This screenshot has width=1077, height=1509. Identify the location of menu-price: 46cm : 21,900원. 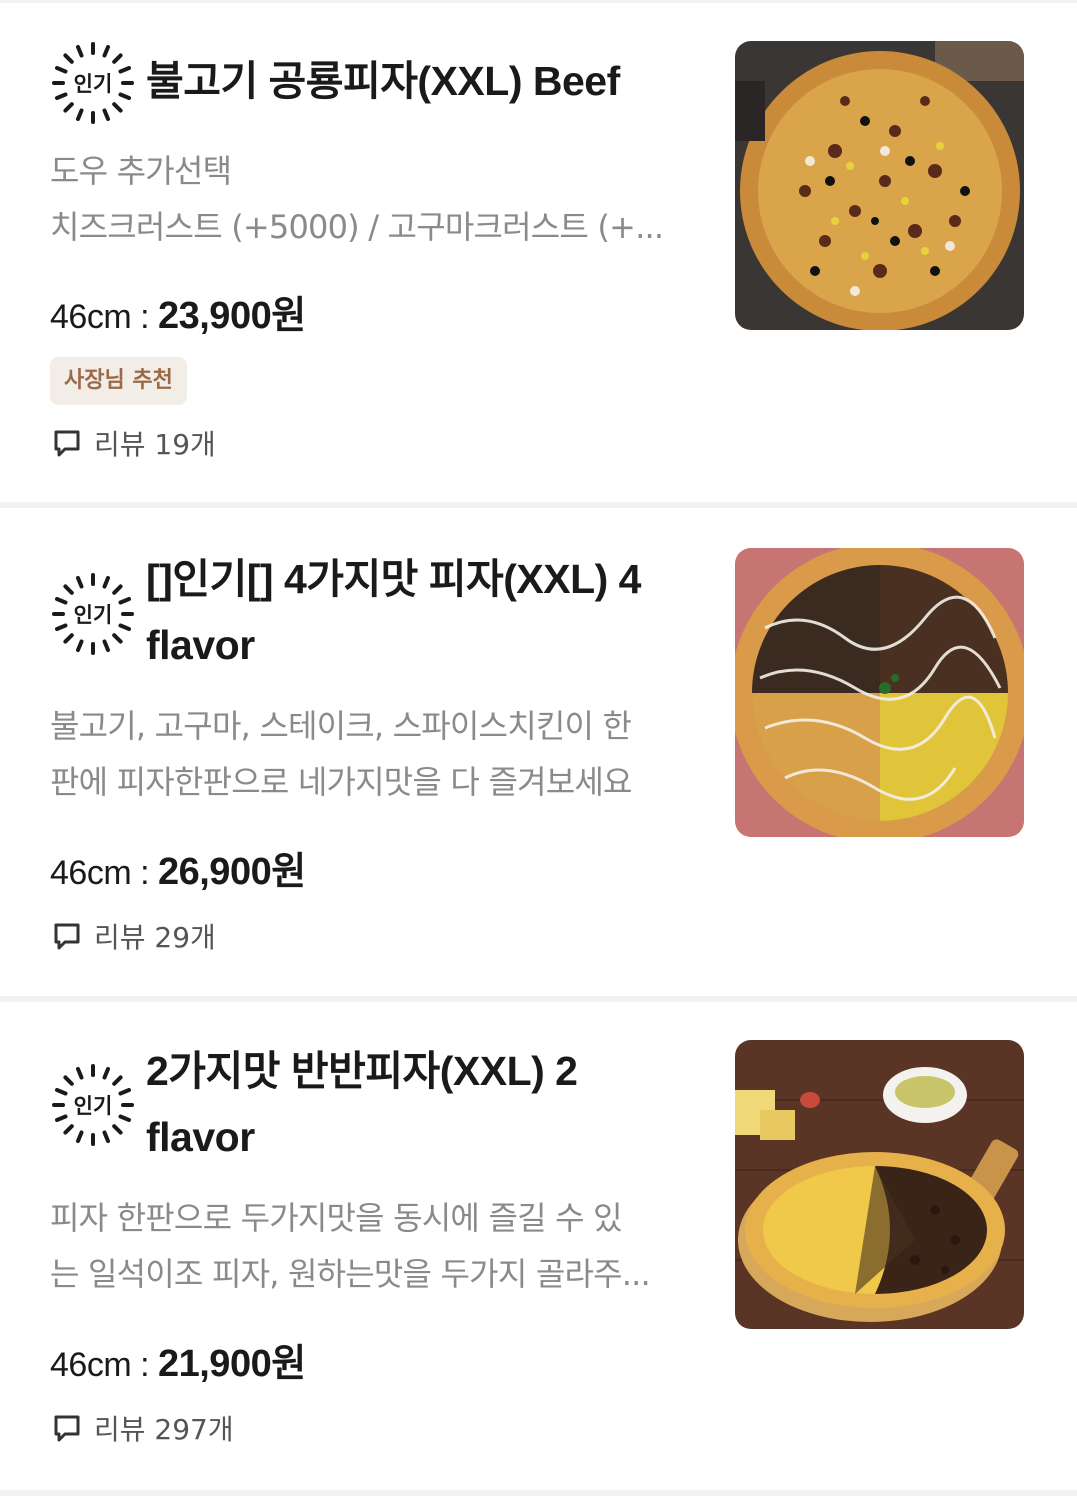
(178, 1359).